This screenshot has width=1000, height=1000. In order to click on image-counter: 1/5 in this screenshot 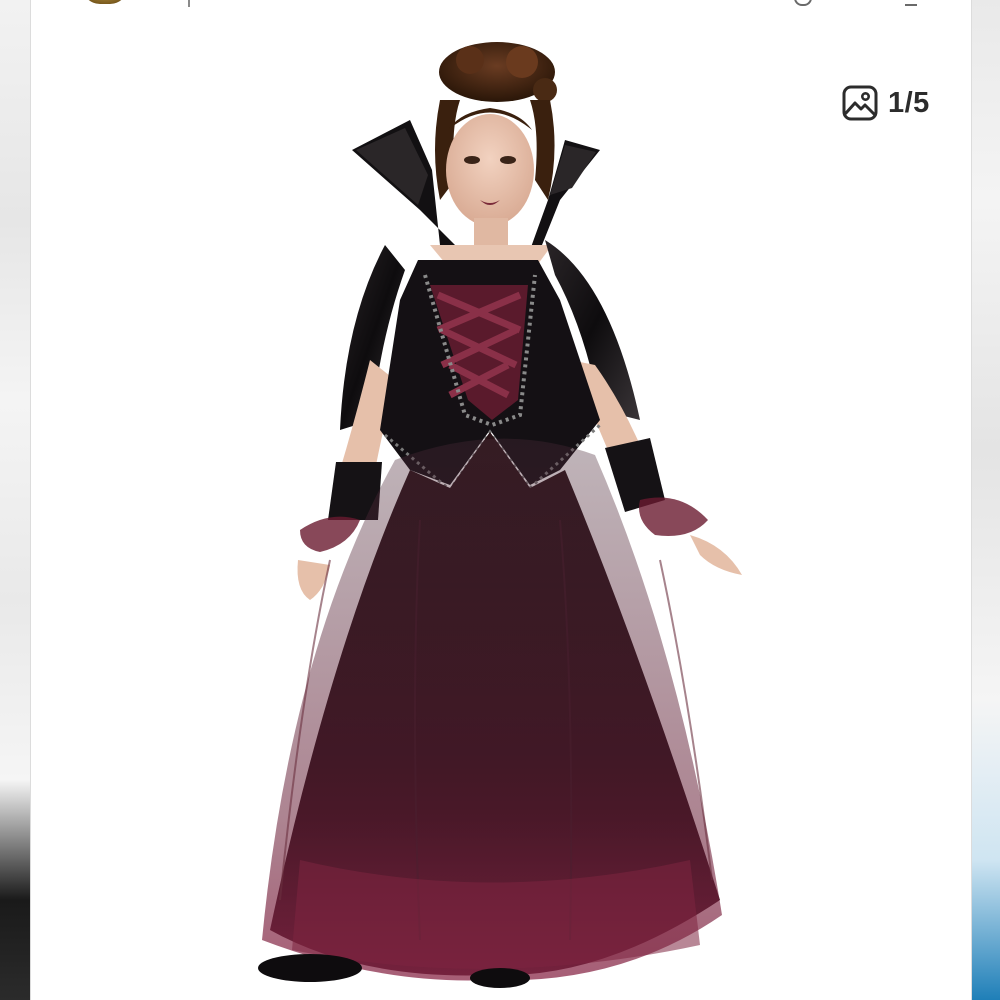, I will do `click(886, 103)`.